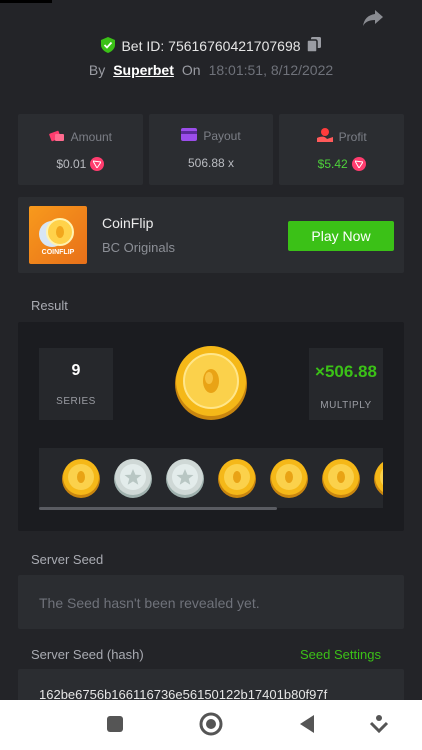 Image resolution: width=422 pixels, height=750 pixels. I want to click on nav-back-icon, so click(307, 724).